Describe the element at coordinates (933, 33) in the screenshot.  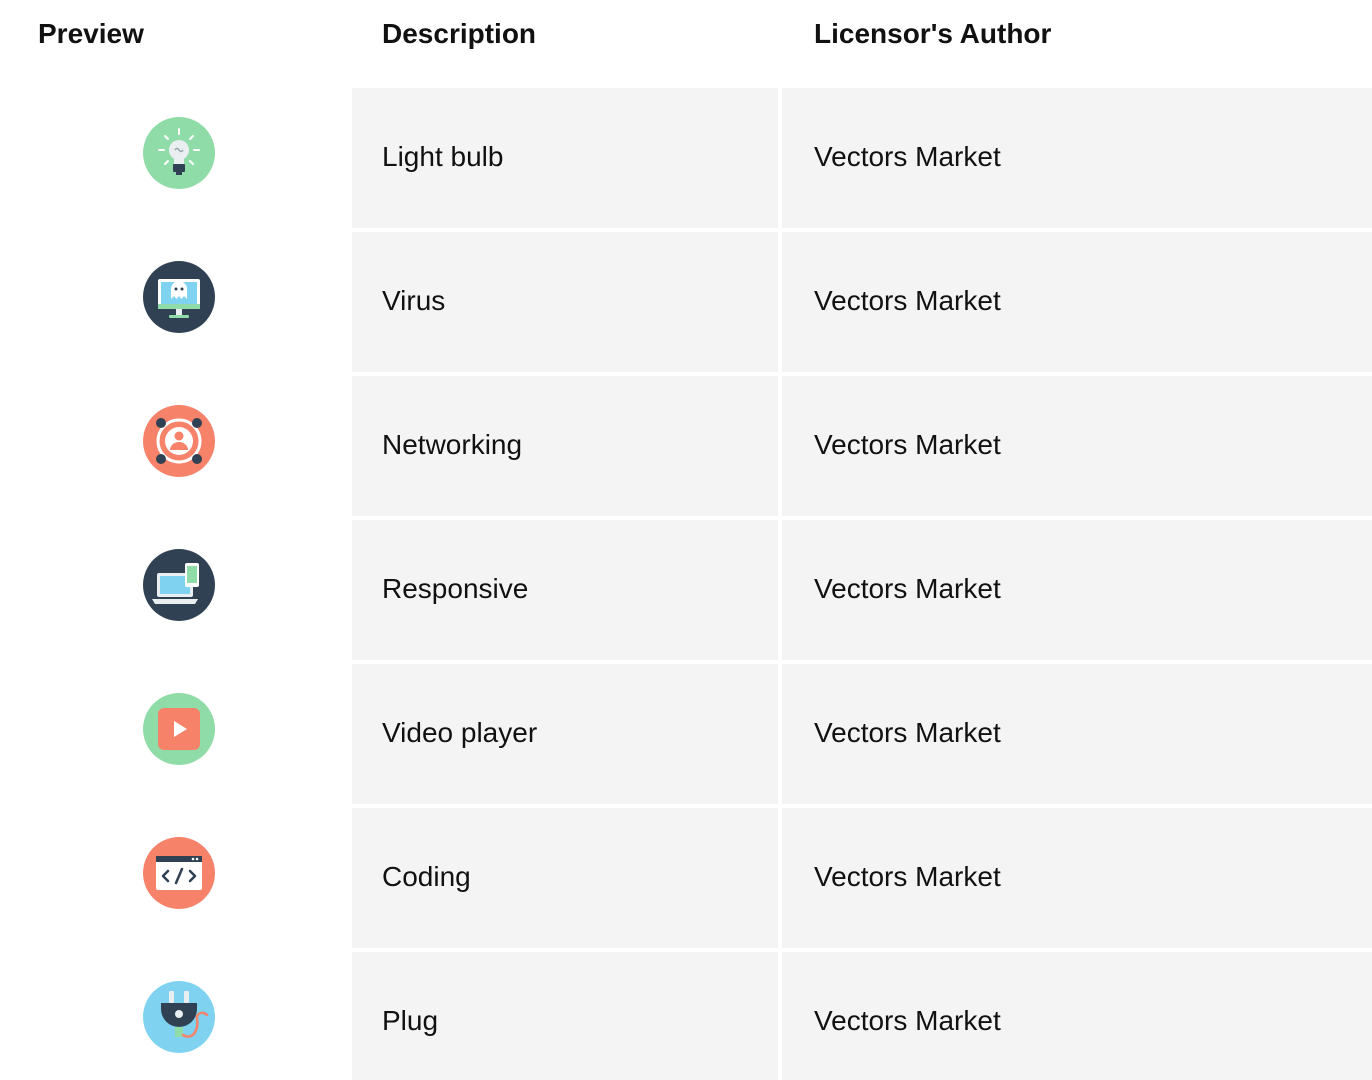
I see `header-author: Licensor's Author` at that location.